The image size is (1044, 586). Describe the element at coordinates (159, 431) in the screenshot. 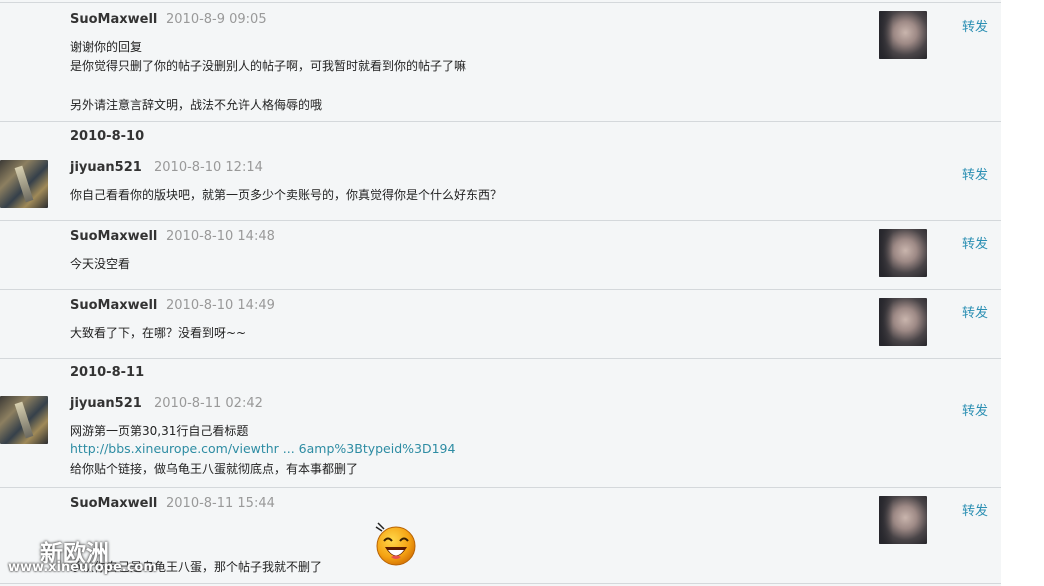

I see `message-text: 网游第一页第30,31行自己看标题` at that location.